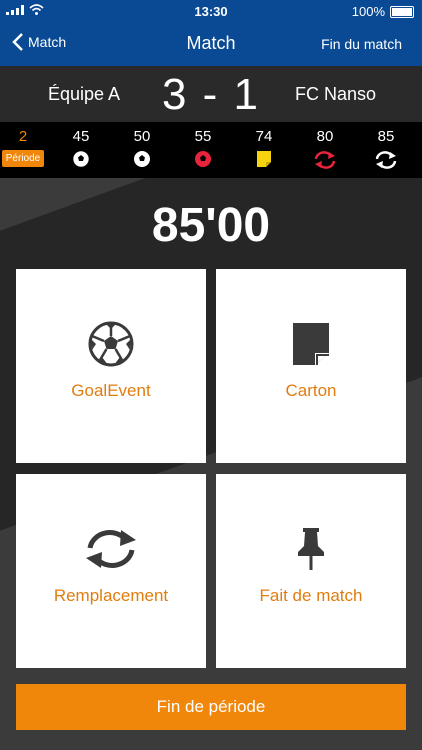 Image resolution: width=422 pixels, height=750 pixels. Describe the element at coordinates (203, 159) in the screenshot. I see `soccer-ball-red-icon` at that location.